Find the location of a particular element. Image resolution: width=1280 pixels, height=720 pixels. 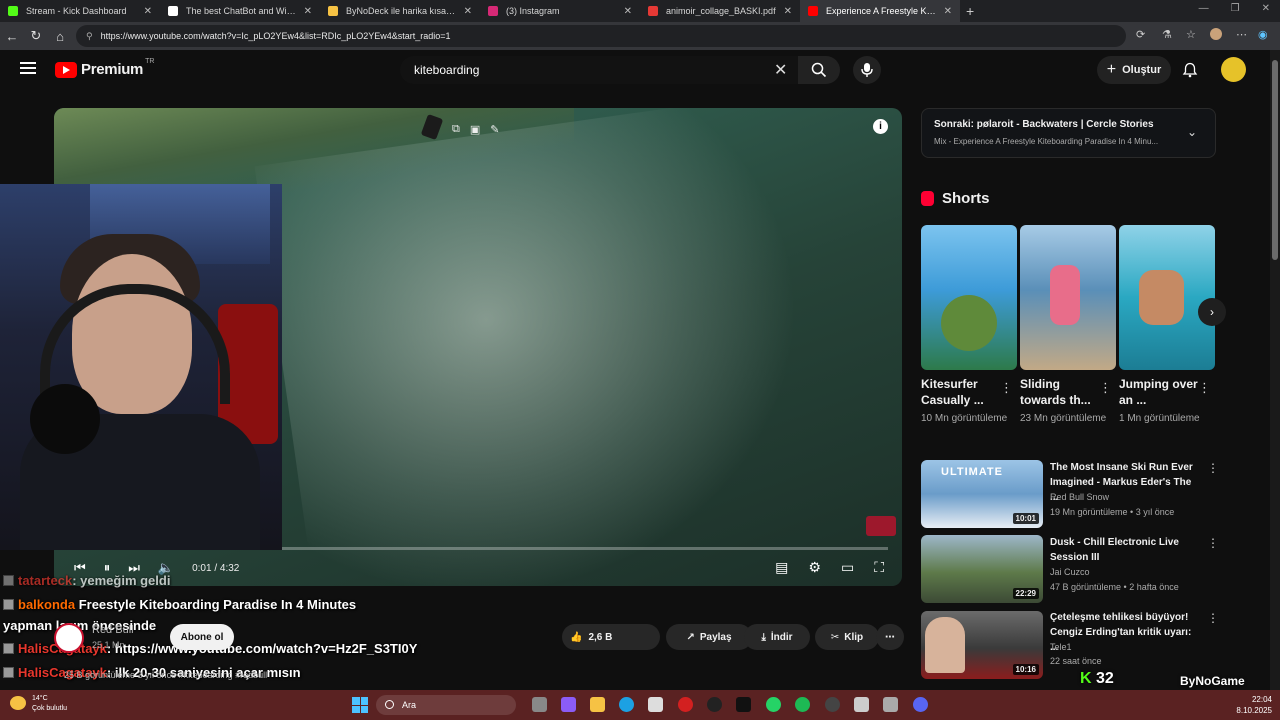

theater-mode-icon: ▭ is located at coordinates (847, 567).